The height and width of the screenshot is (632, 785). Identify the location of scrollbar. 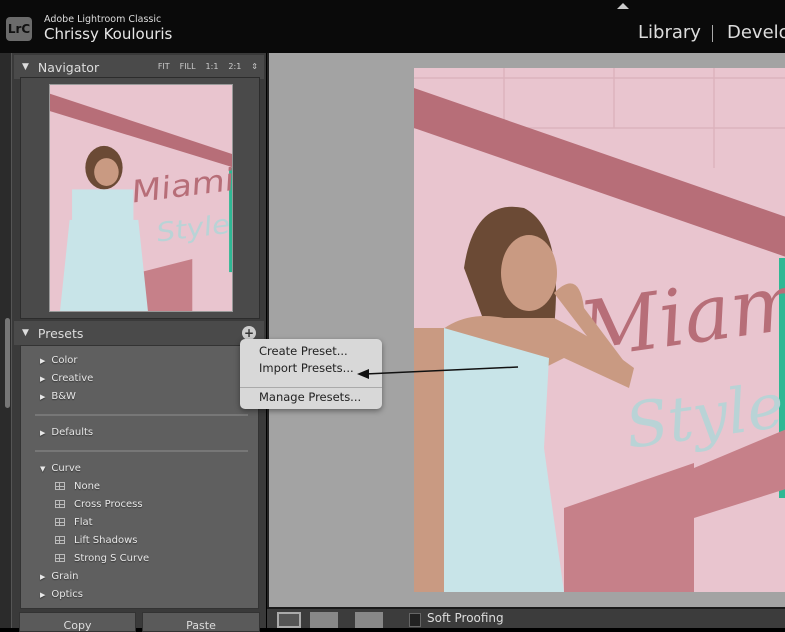
(7, 363).